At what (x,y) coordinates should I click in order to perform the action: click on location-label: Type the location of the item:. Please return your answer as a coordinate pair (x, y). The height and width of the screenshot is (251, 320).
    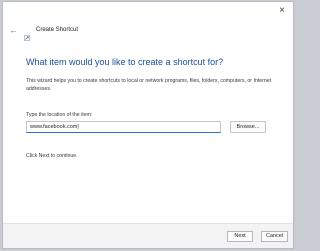
    Looking at the image, I should click on (59, 115).